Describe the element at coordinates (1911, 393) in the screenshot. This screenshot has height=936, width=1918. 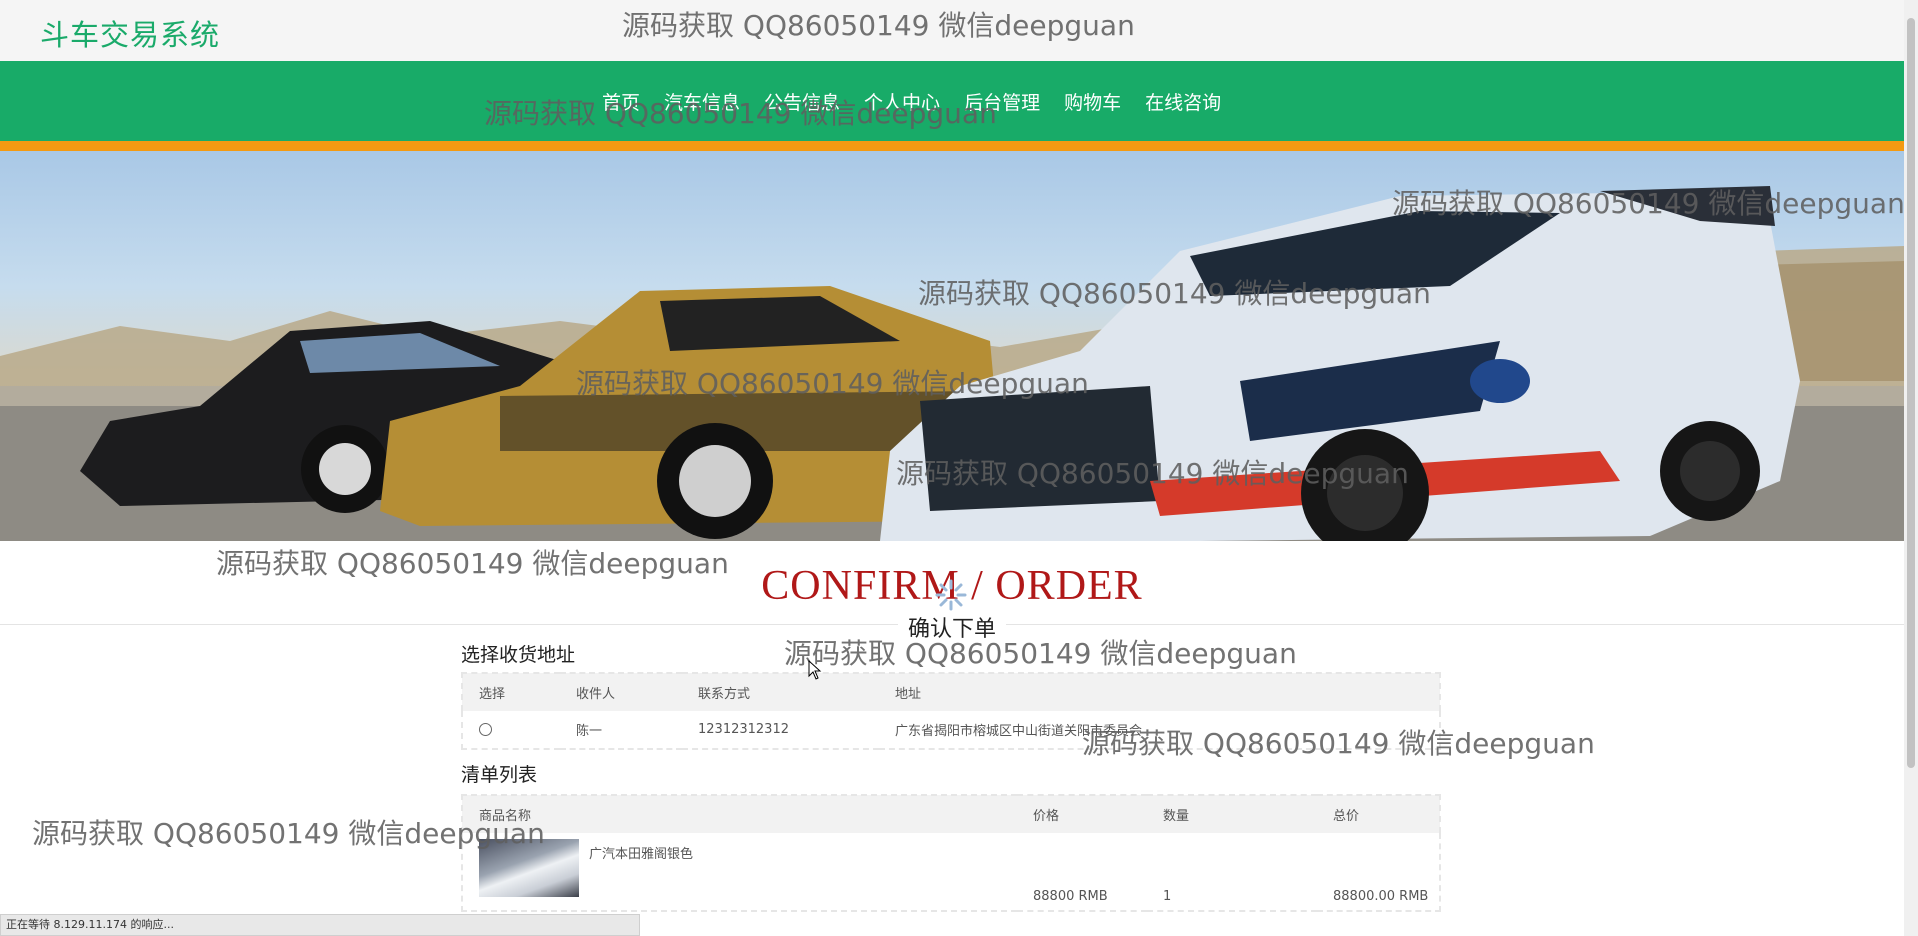
I see `scrollbar-thumb` at that location.